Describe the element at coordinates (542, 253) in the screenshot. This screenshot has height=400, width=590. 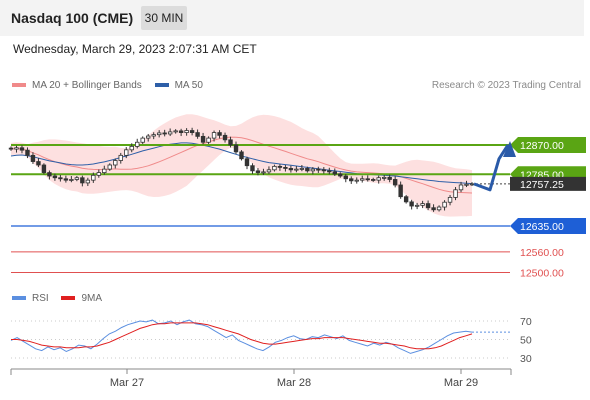
I see `level-label: 12560.00` at that location.